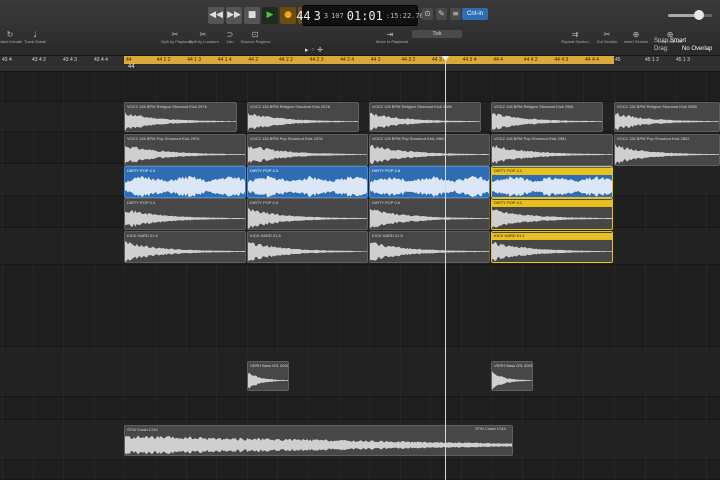  What do you see at coordinates (698, 15) in the screenshot?
I see `master-volume-knob` at bounding box center [698, 15].